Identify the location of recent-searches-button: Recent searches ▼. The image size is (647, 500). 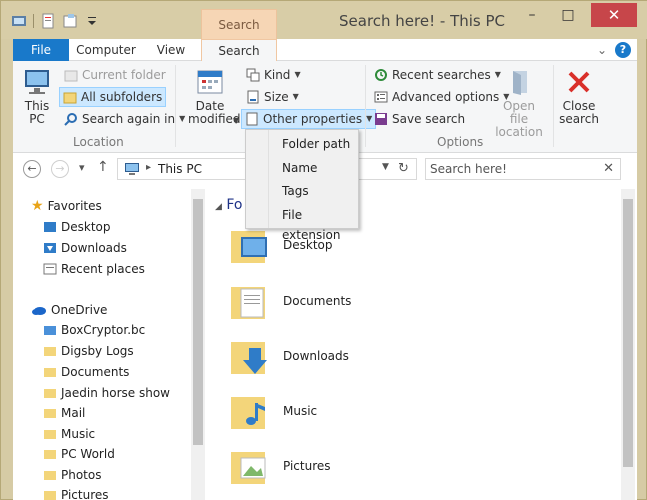
(437, 75).